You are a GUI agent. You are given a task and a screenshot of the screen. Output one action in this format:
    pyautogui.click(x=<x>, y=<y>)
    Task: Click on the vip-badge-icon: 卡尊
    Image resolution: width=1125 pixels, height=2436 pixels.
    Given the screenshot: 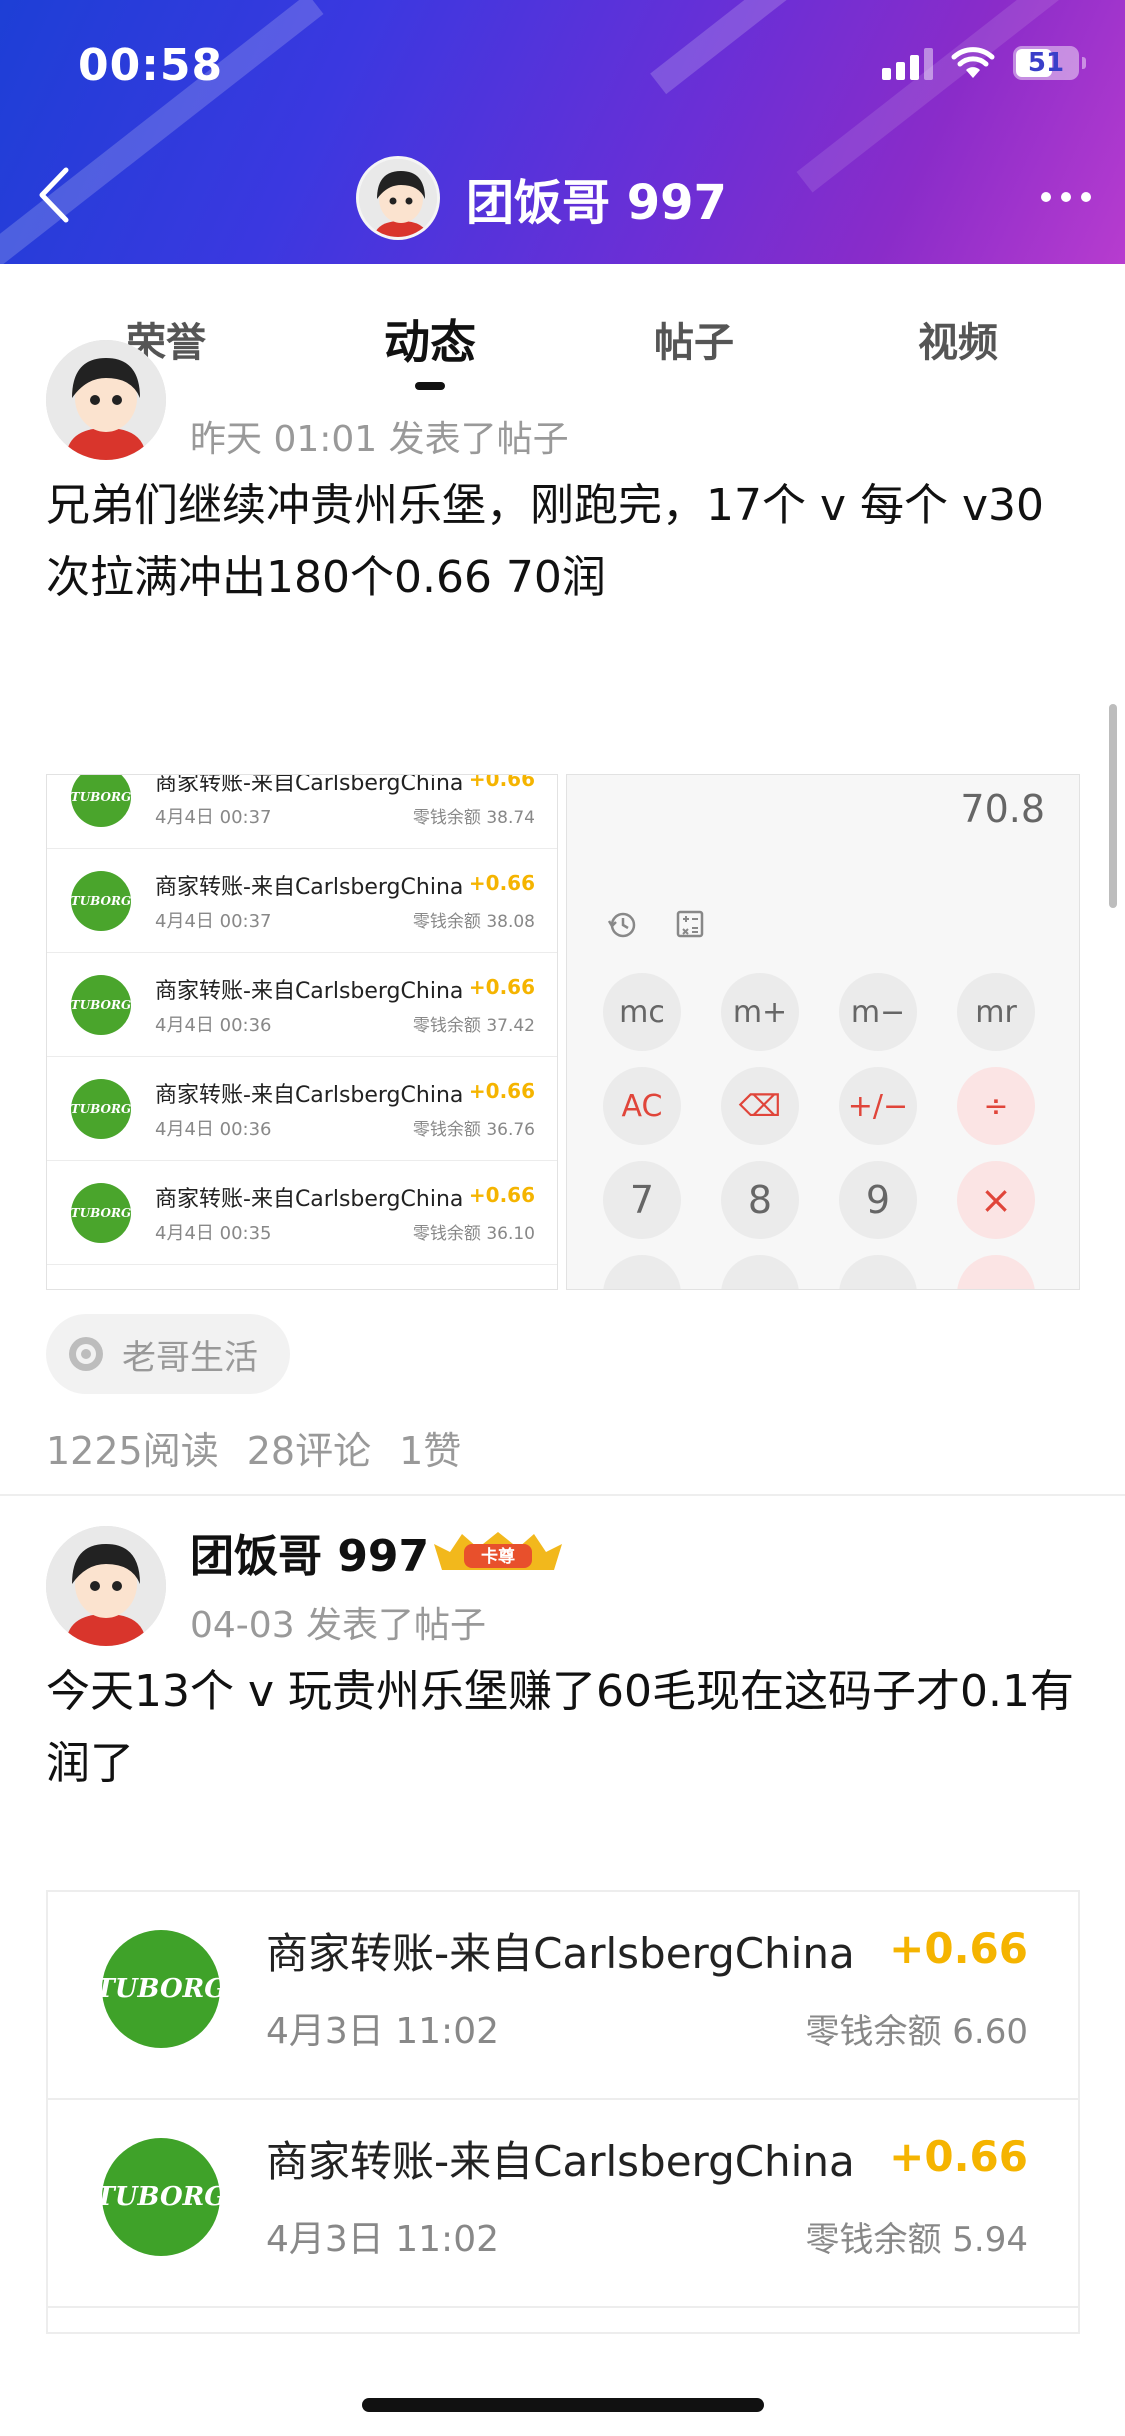 What is the action you would take?
    pyautogui.click(x=498, y=1551)
    